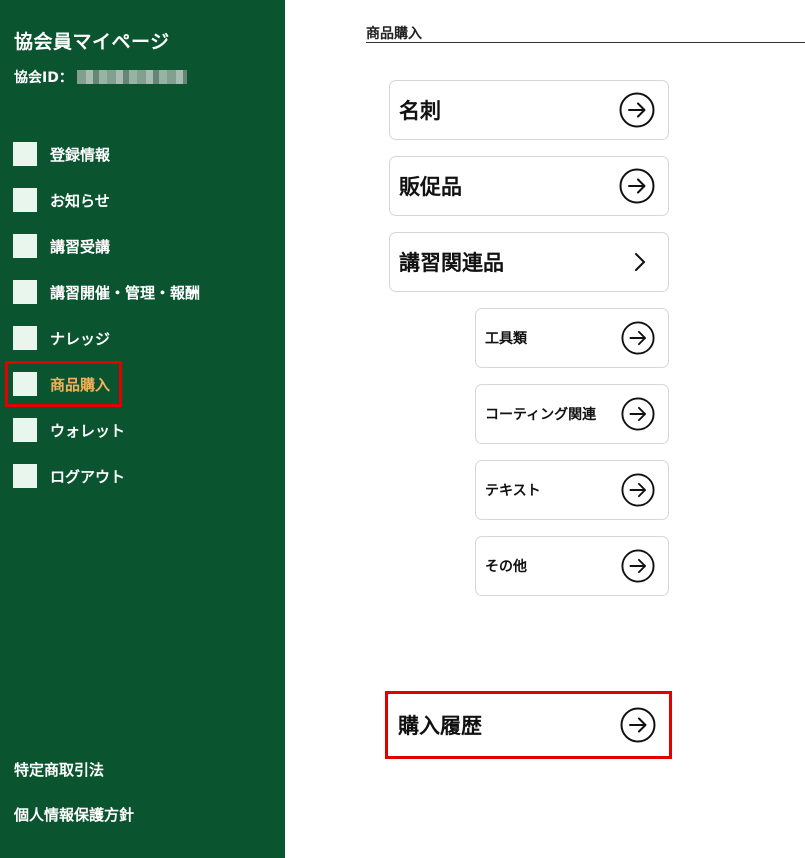 The width and height of the screenshot is (805, 858). I want to click on sidebar-item-course-attendance: 講習受講, so click(61, 246).